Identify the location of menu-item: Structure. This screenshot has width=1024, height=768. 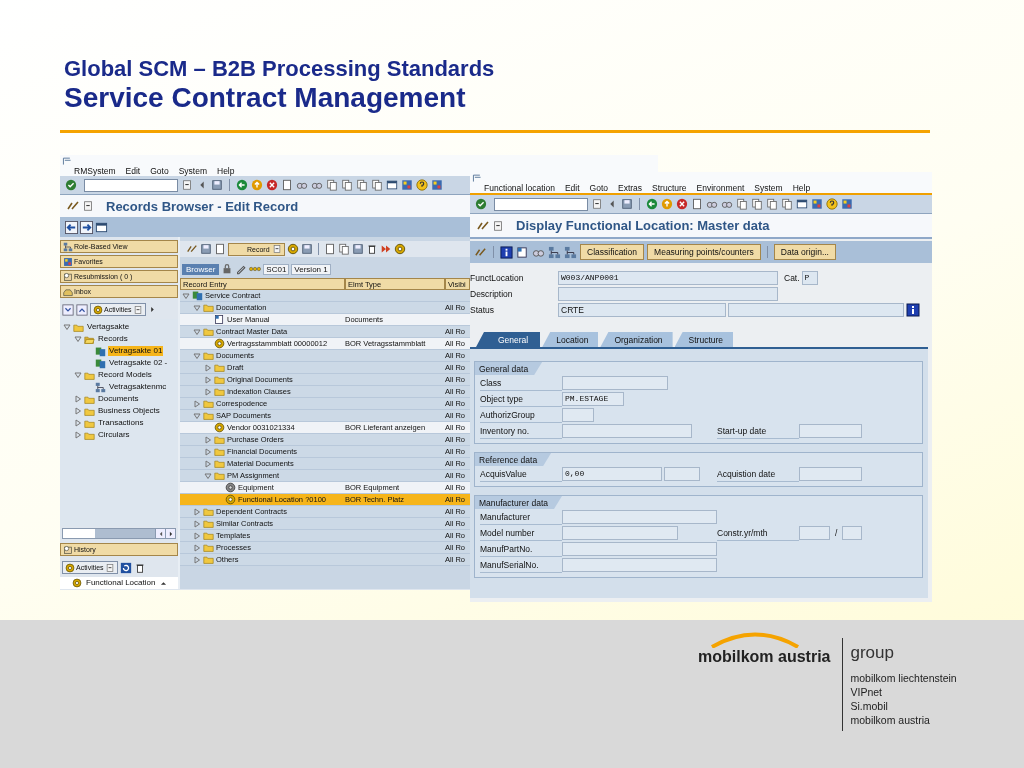
(669, 188).